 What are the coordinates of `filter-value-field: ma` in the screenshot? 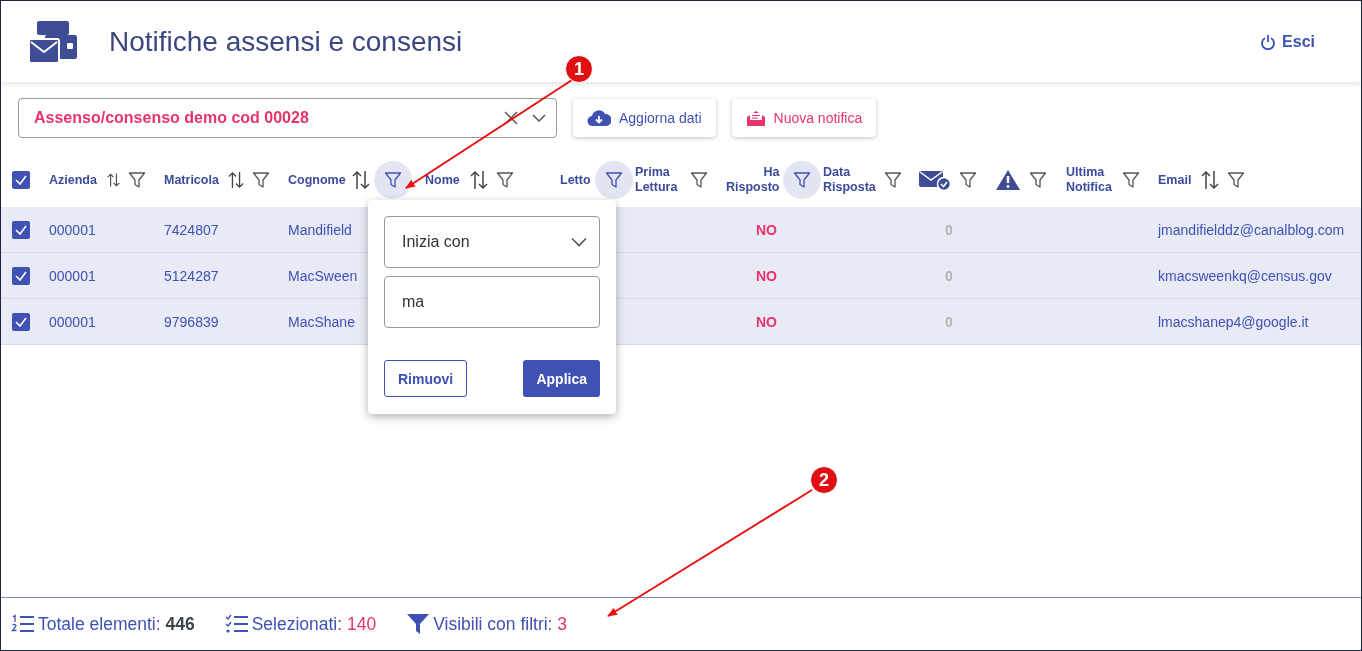 It's located at (492, 302).